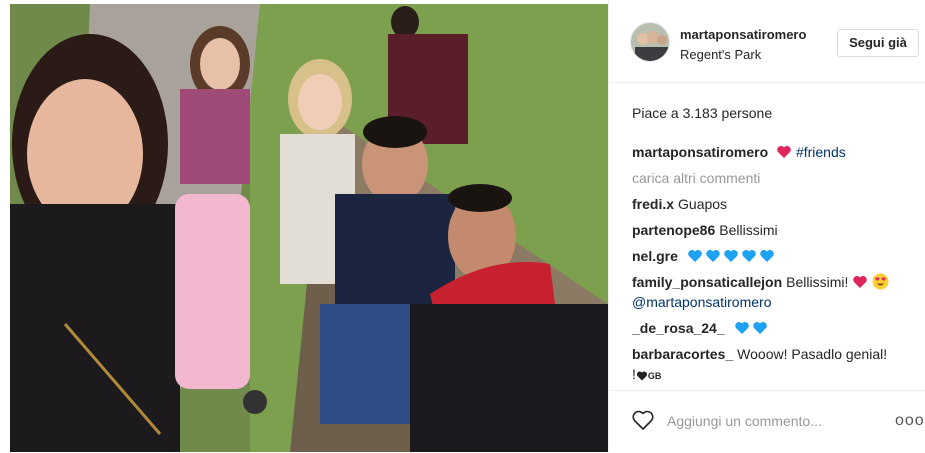 The image size is (925, 453). I want to click on comment-bar: Aggiungi un commento... ooo, so click(767, 421).